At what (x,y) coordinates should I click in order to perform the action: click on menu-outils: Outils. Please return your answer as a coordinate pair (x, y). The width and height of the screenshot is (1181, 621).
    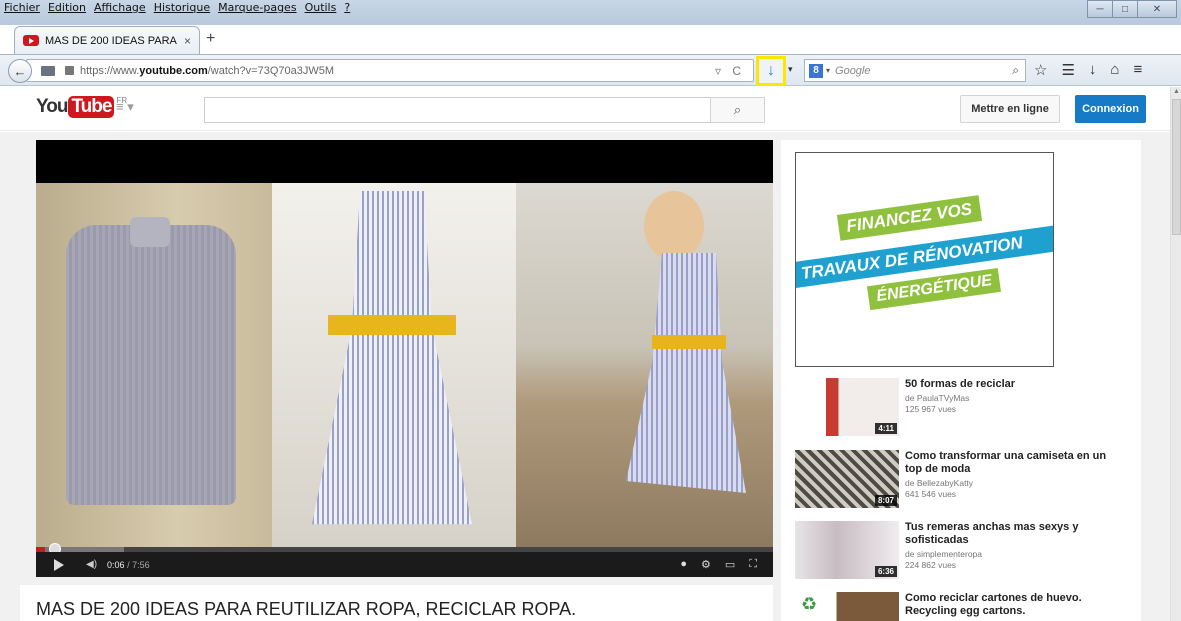
    Looking at the image, I should click on (321, 7).